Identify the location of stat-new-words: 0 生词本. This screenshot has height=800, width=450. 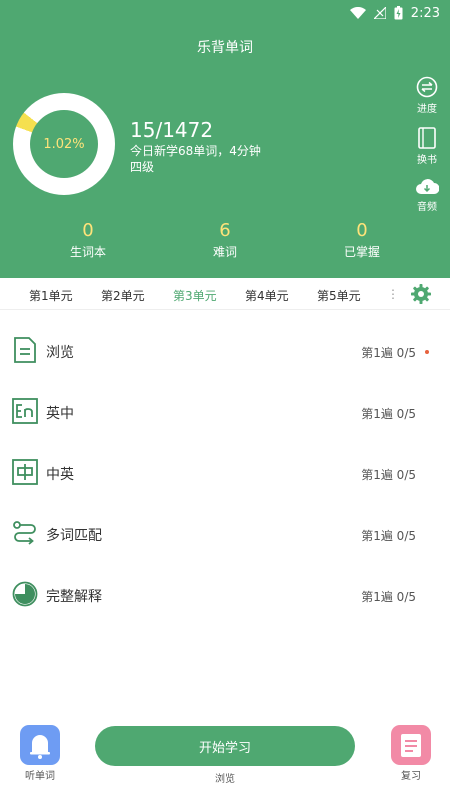
(88, 240).